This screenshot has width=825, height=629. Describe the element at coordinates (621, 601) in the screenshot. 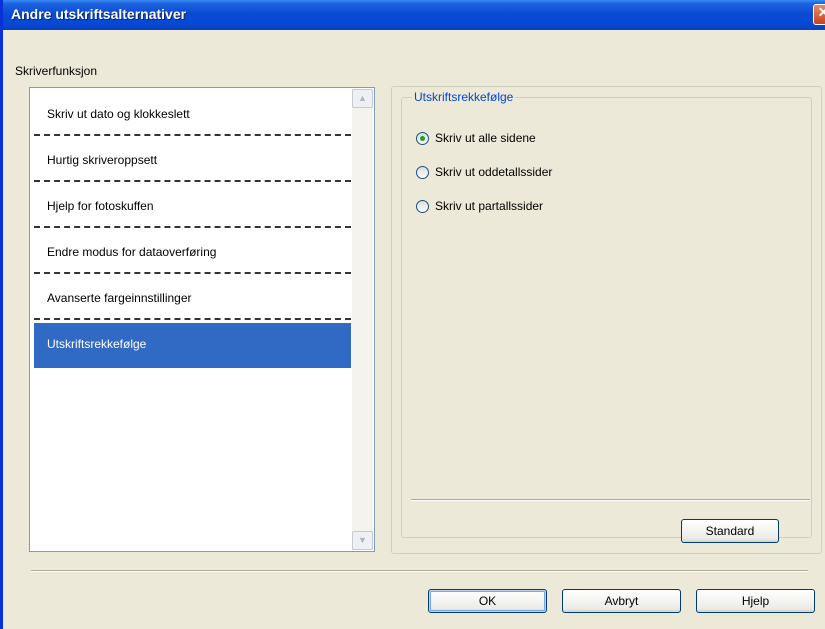

I see `cancel-button: Avbryt` at that location.